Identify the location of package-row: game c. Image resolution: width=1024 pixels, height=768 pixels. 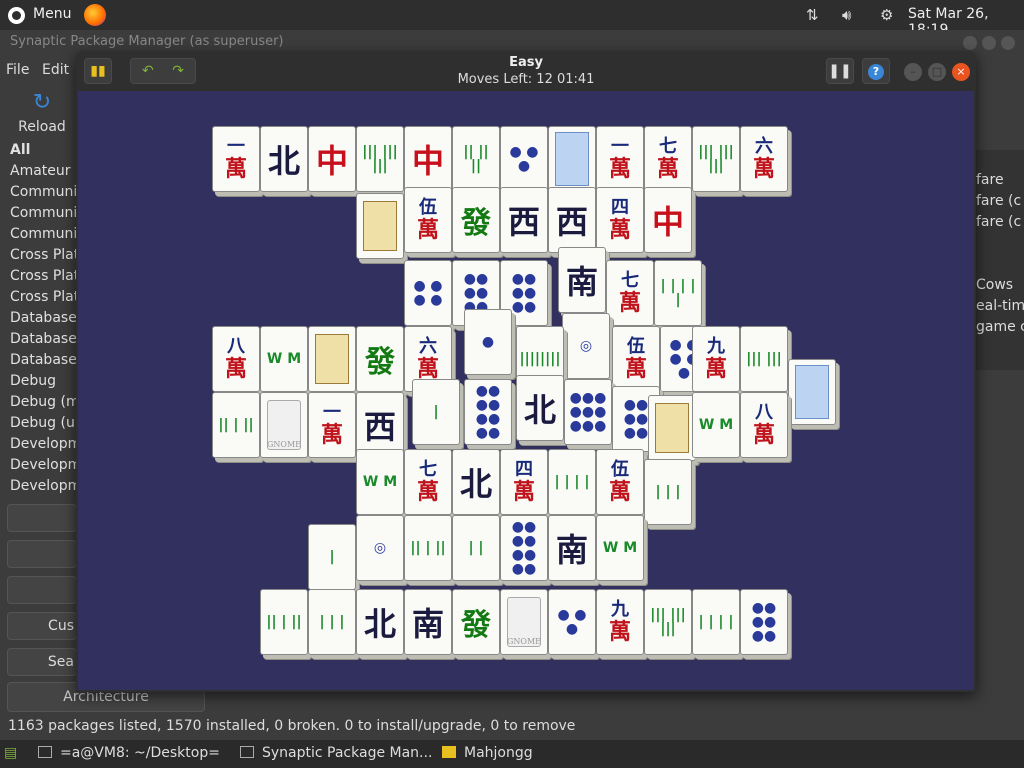
(1000, 327).